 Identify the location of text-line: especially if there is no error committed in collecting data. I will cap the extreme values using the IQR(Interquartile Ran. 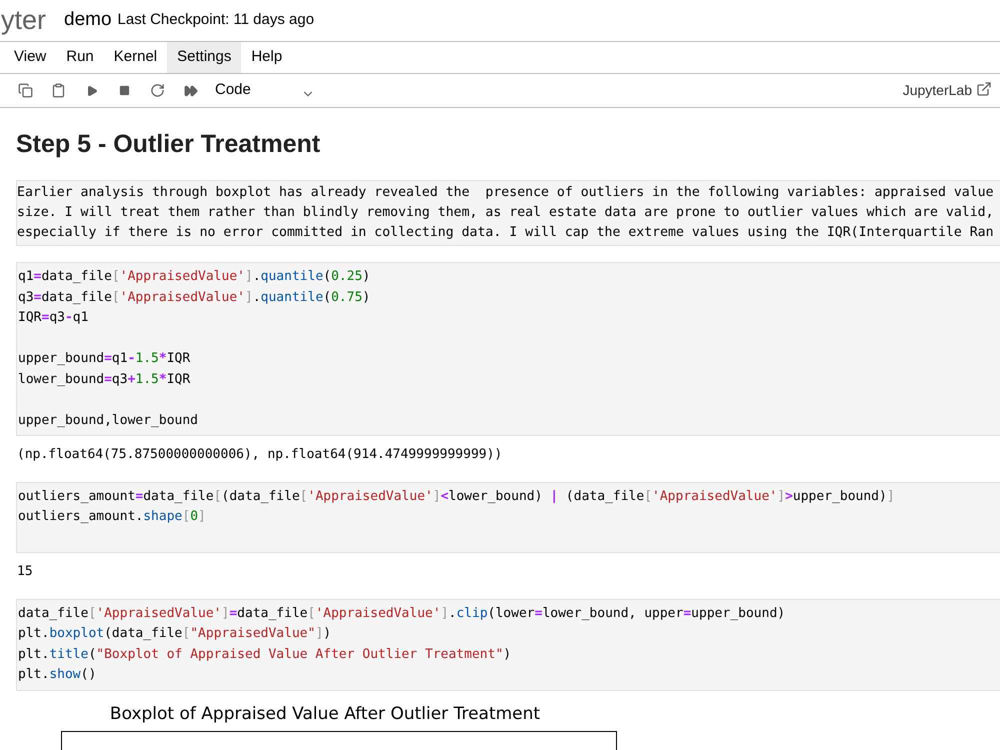
(505, 233).